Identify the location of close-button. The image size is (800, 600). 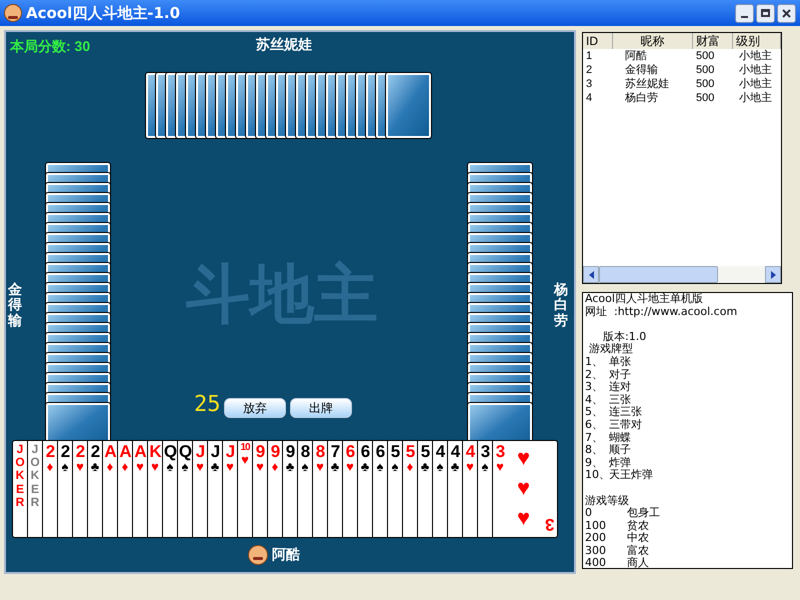
(786, 13).